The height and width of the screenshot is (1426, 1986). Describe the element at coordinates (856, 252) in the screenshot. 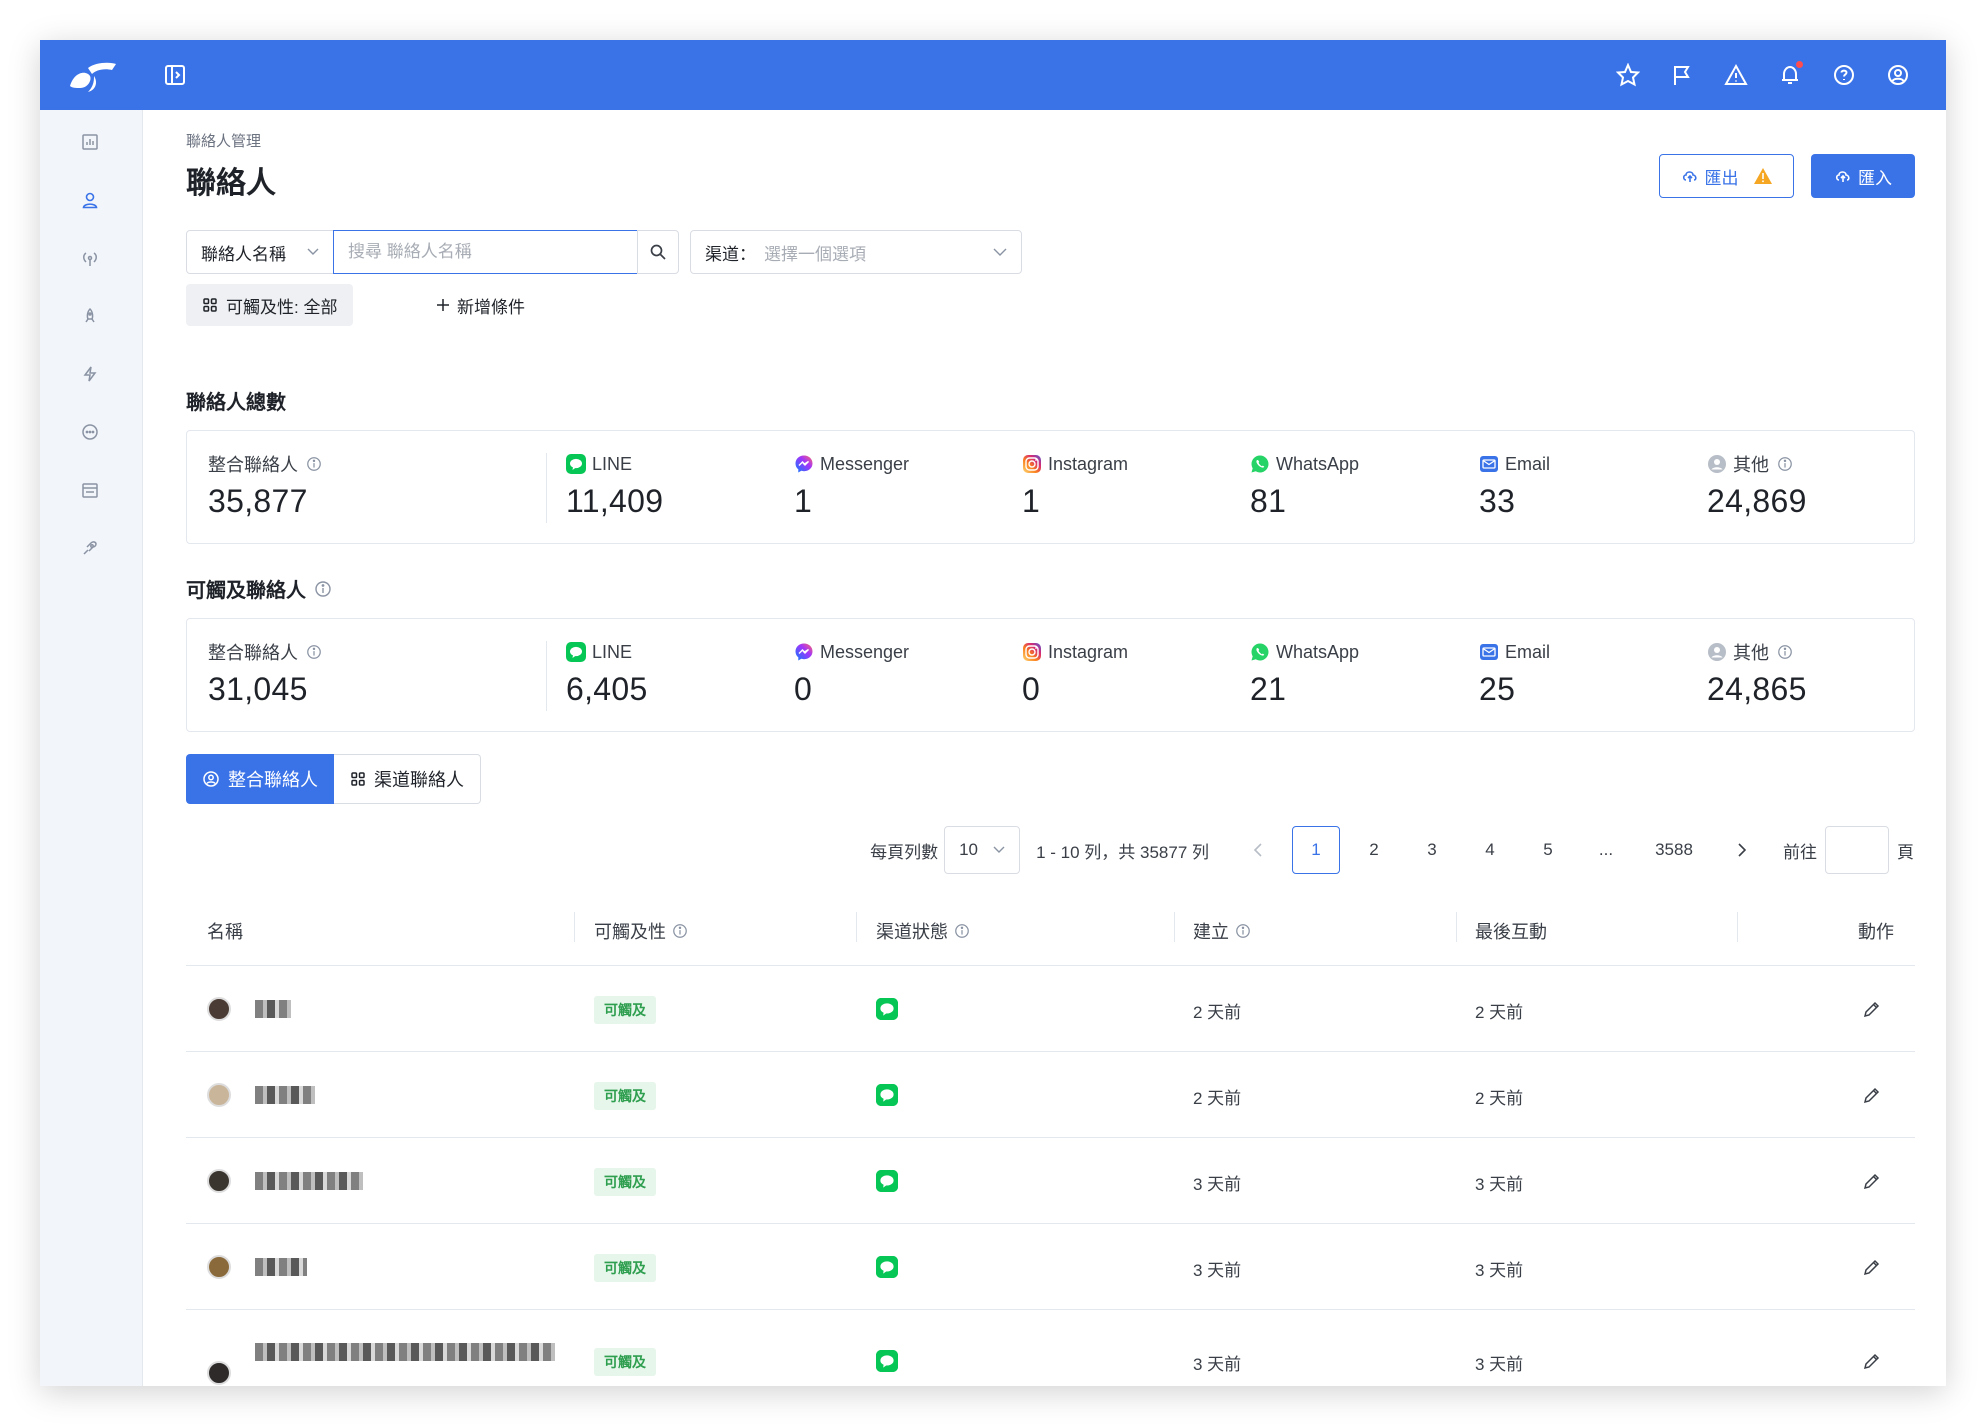

I see `channel-select: 渠道： 選擇一個選項` at that location.